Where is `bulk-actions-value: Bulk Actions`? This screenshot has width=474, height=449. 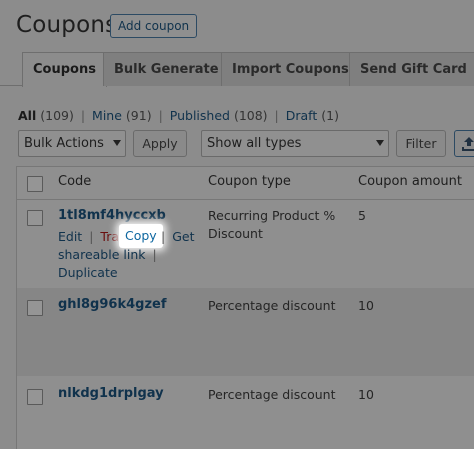 bulk-actions-value: Bulk Actions is located at coordinates (64, 143).